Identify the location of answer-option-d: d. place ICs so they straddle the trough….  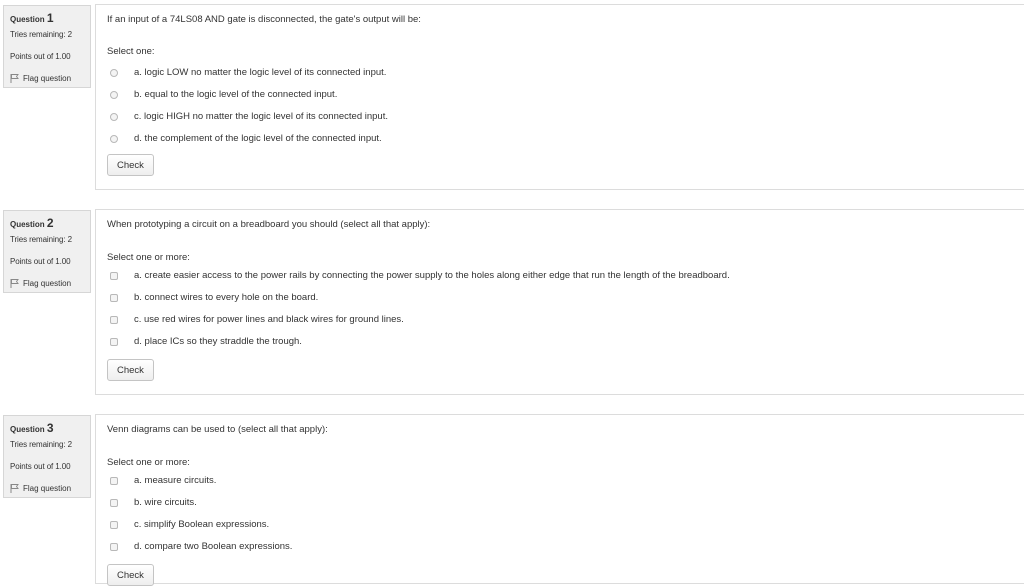
(206, 341).